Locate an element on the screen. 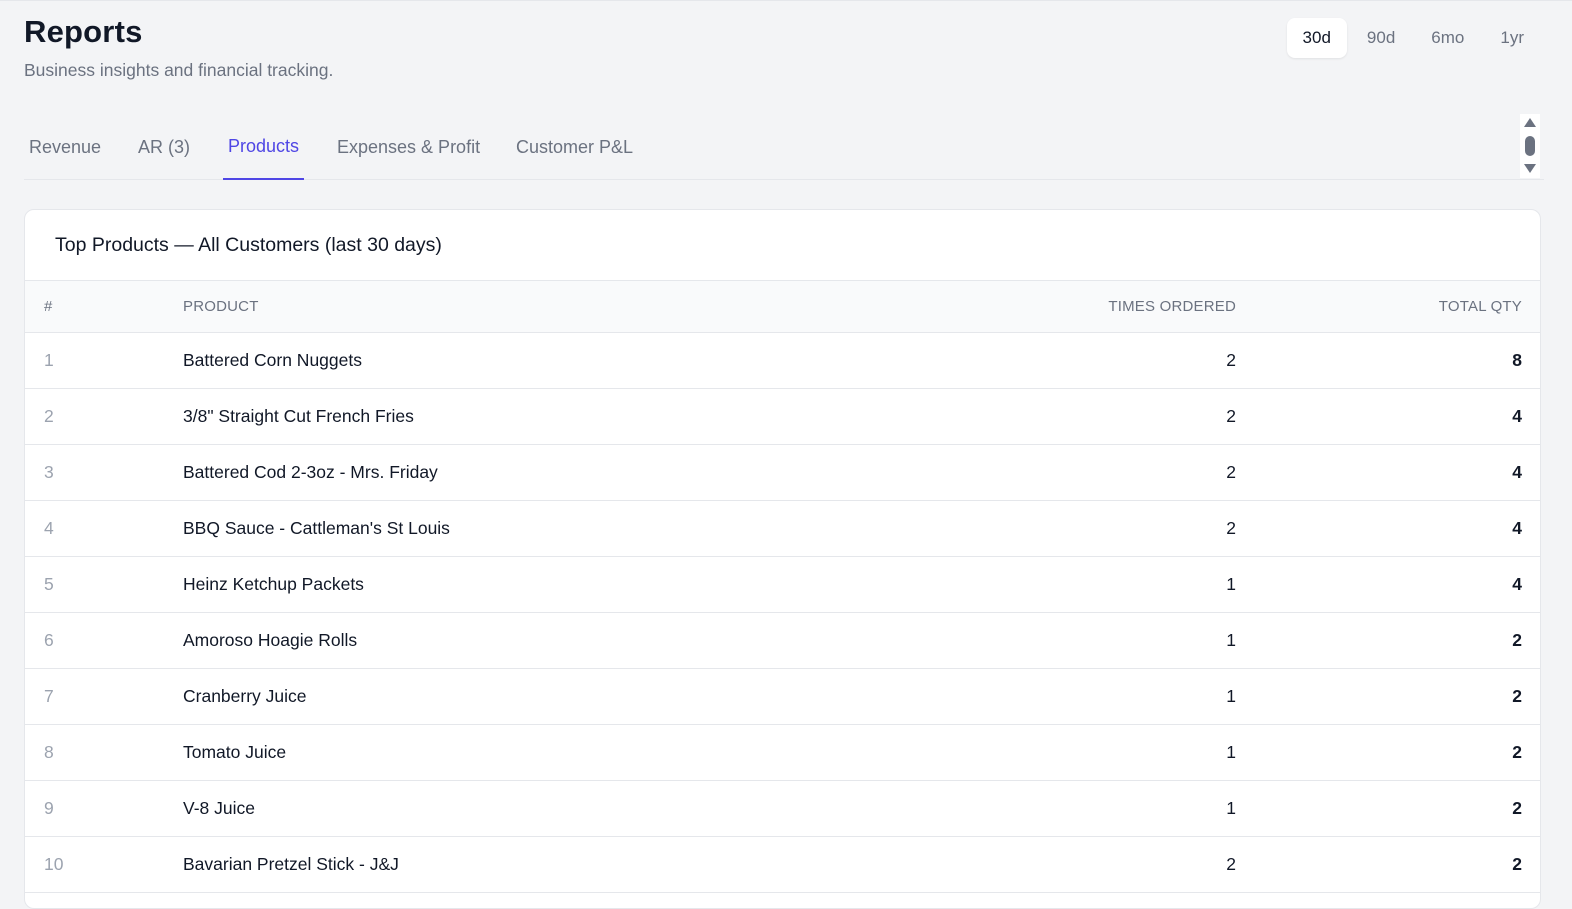  row-rank: 3 is located at coordinates (49, 471).